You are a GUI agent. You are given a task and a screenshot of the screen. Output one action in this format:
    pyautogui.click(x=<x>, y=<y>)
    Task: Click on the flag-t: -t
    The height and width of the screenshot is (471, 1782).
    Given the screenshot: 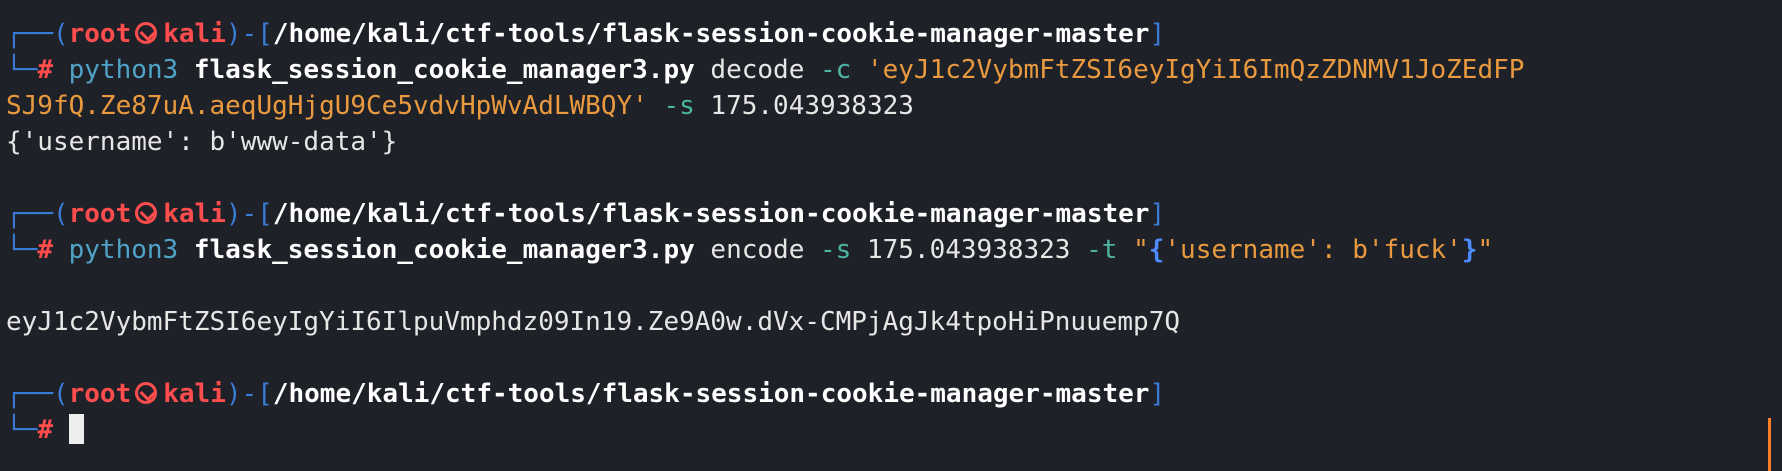 What is the action you would take?
    pyautogui.click(x=1102, y=250)
    